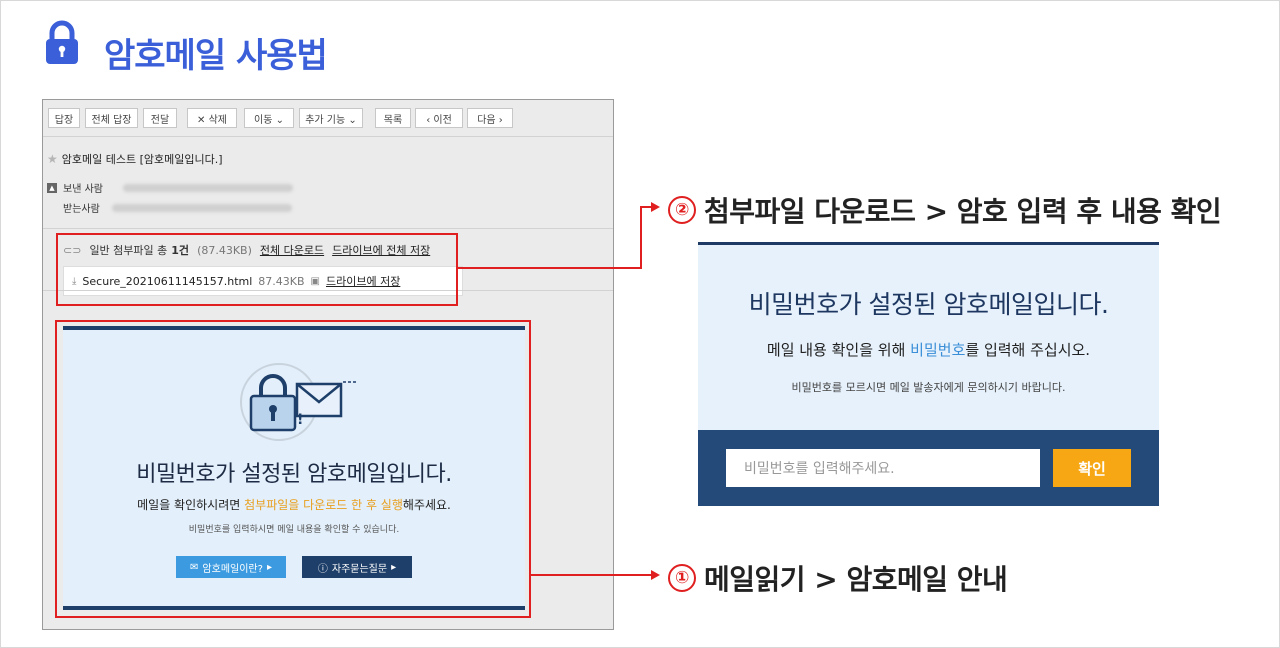 The width and height of the screenshot is (1280, 648). Describe the element at coordinates (201, 207) in the screenshot. I see `recipient-address-blurred` at that location.